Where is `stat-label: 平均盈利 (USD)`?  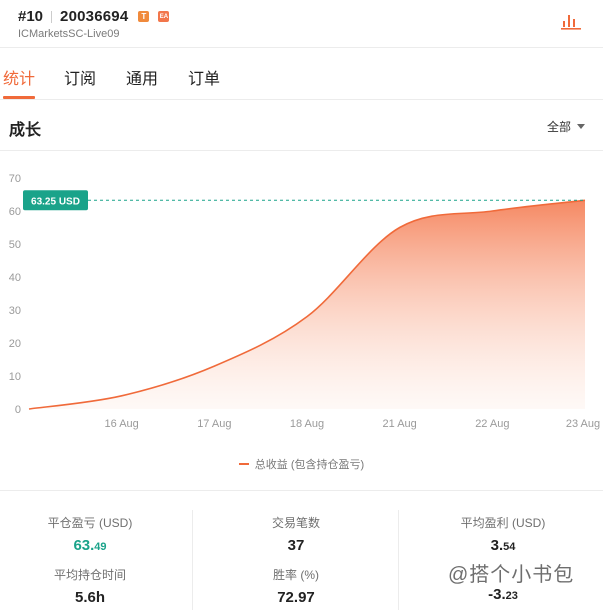
stat-label: 平均盈利 (USD) is located at coordinates (503, 523).